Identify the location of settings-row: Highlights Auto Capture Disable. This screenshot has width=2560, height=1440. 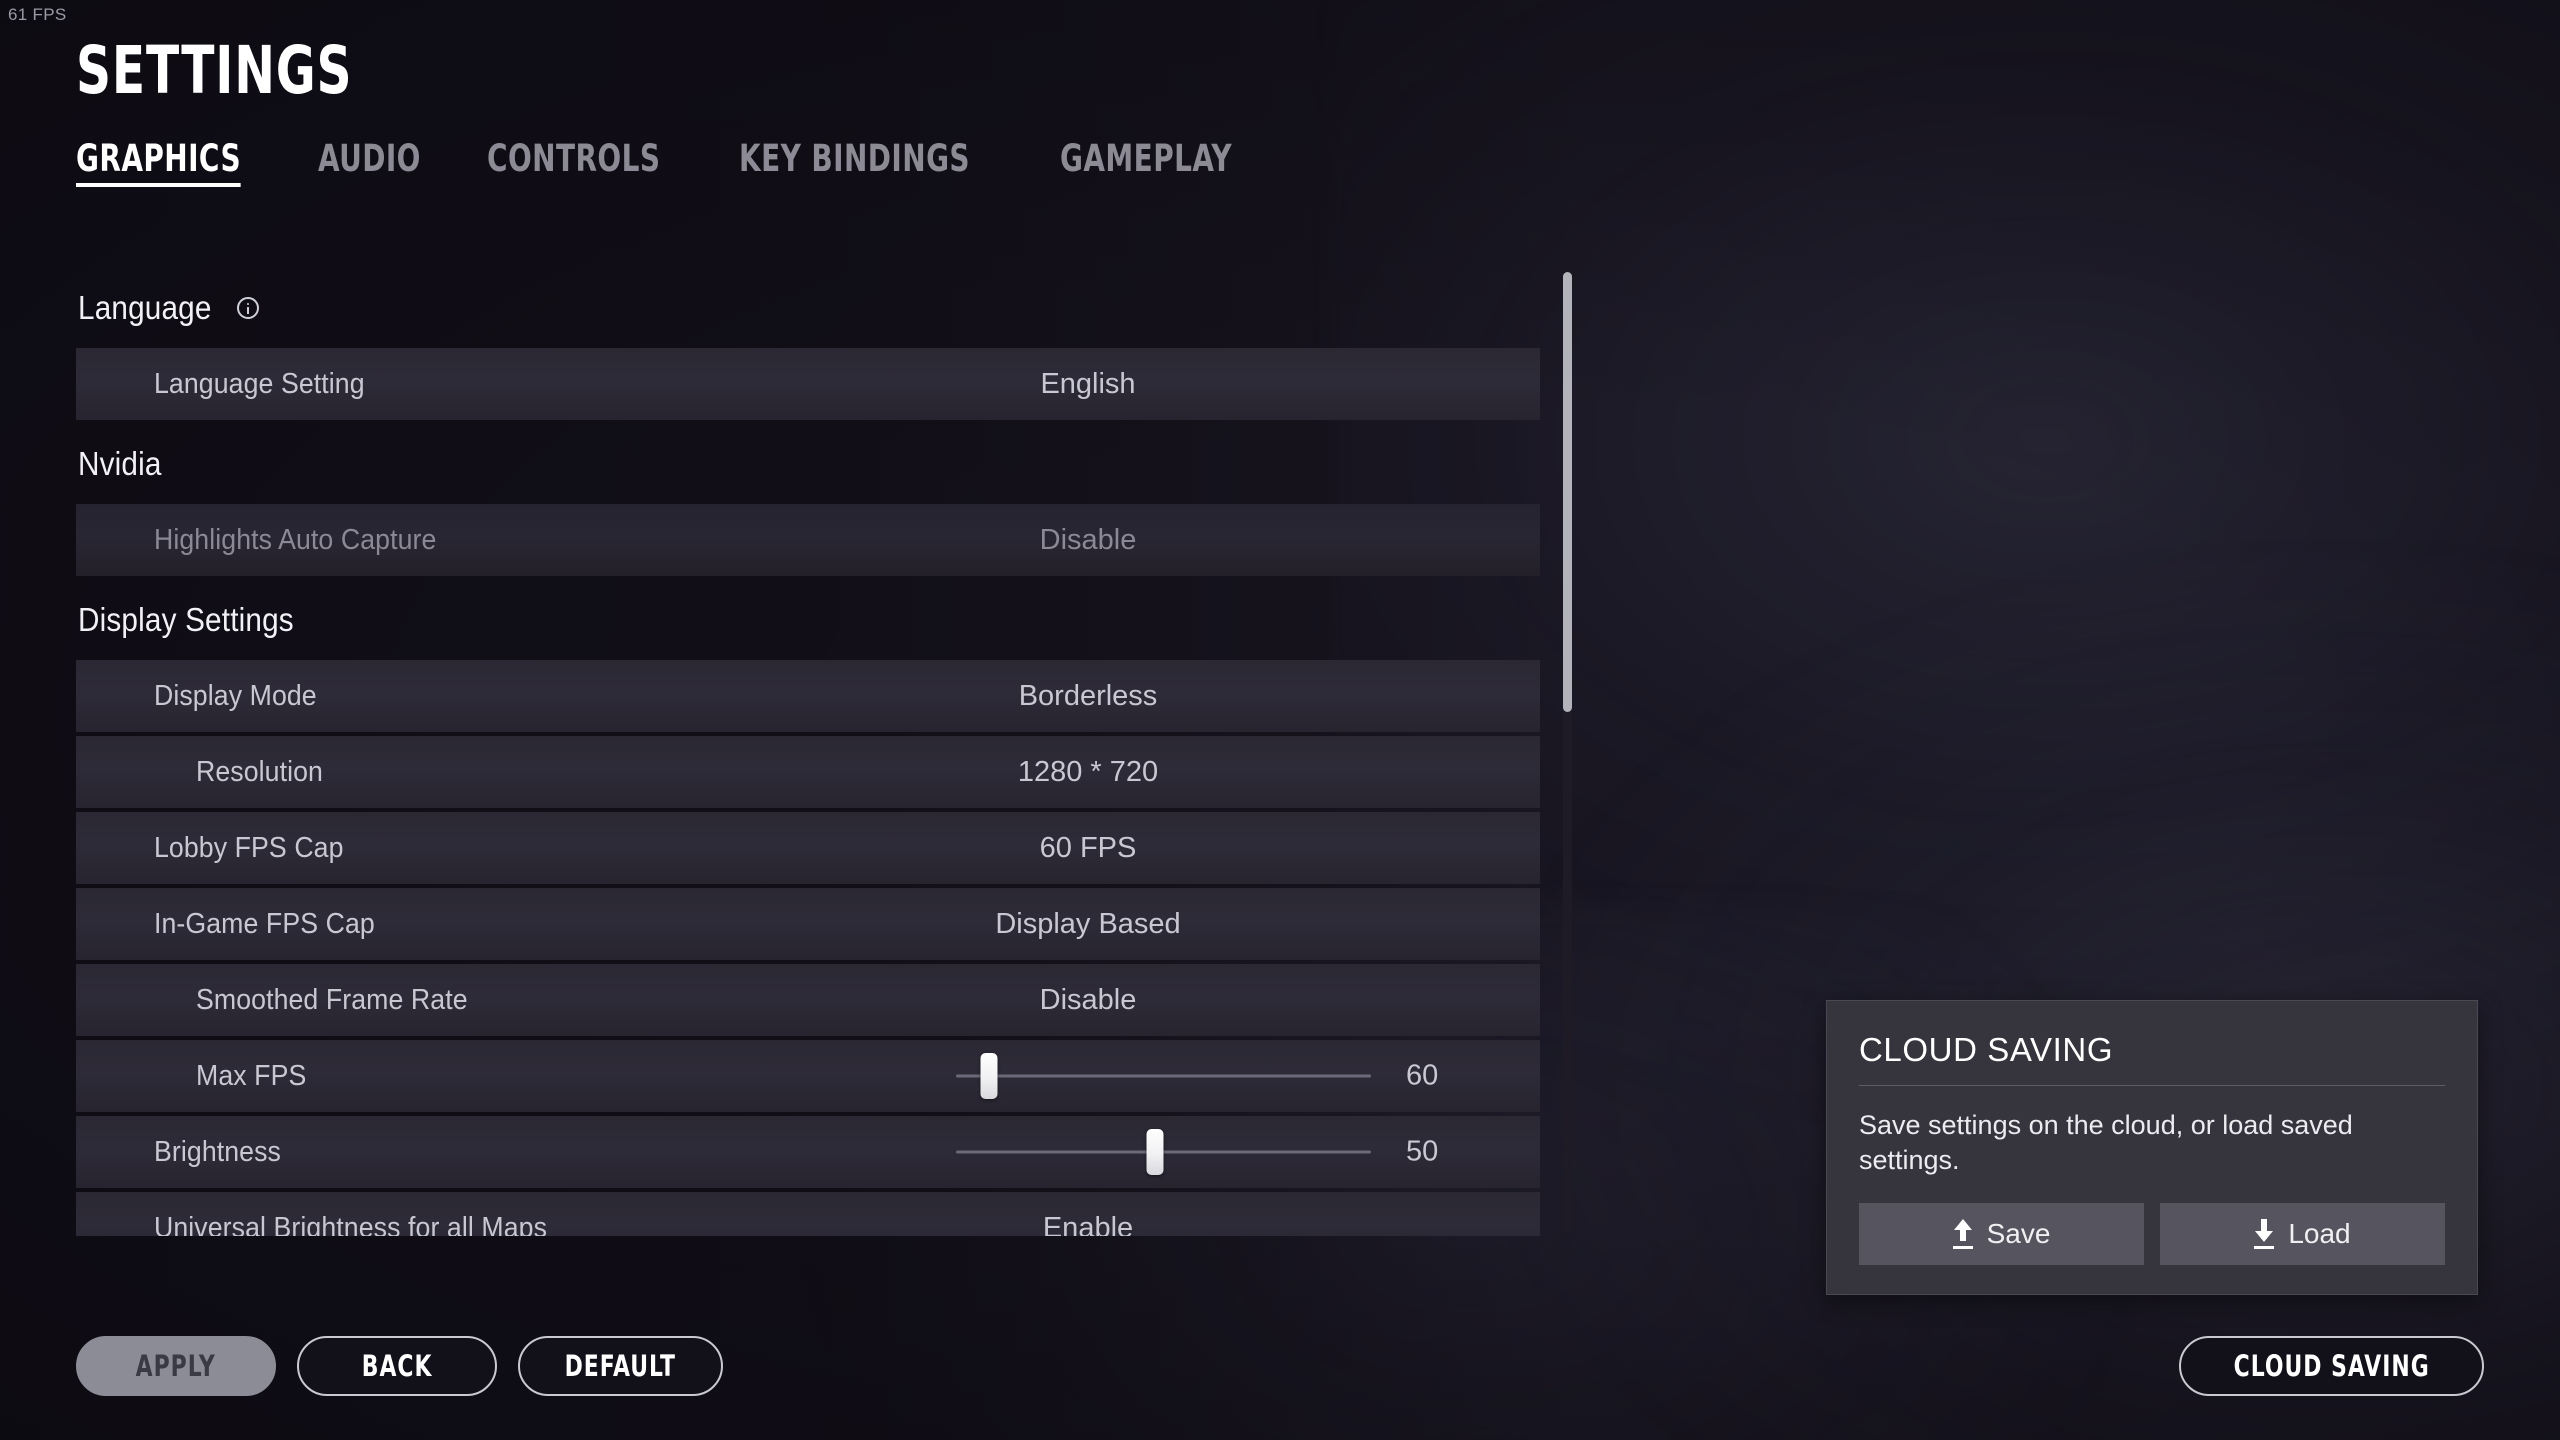
(808, 540).